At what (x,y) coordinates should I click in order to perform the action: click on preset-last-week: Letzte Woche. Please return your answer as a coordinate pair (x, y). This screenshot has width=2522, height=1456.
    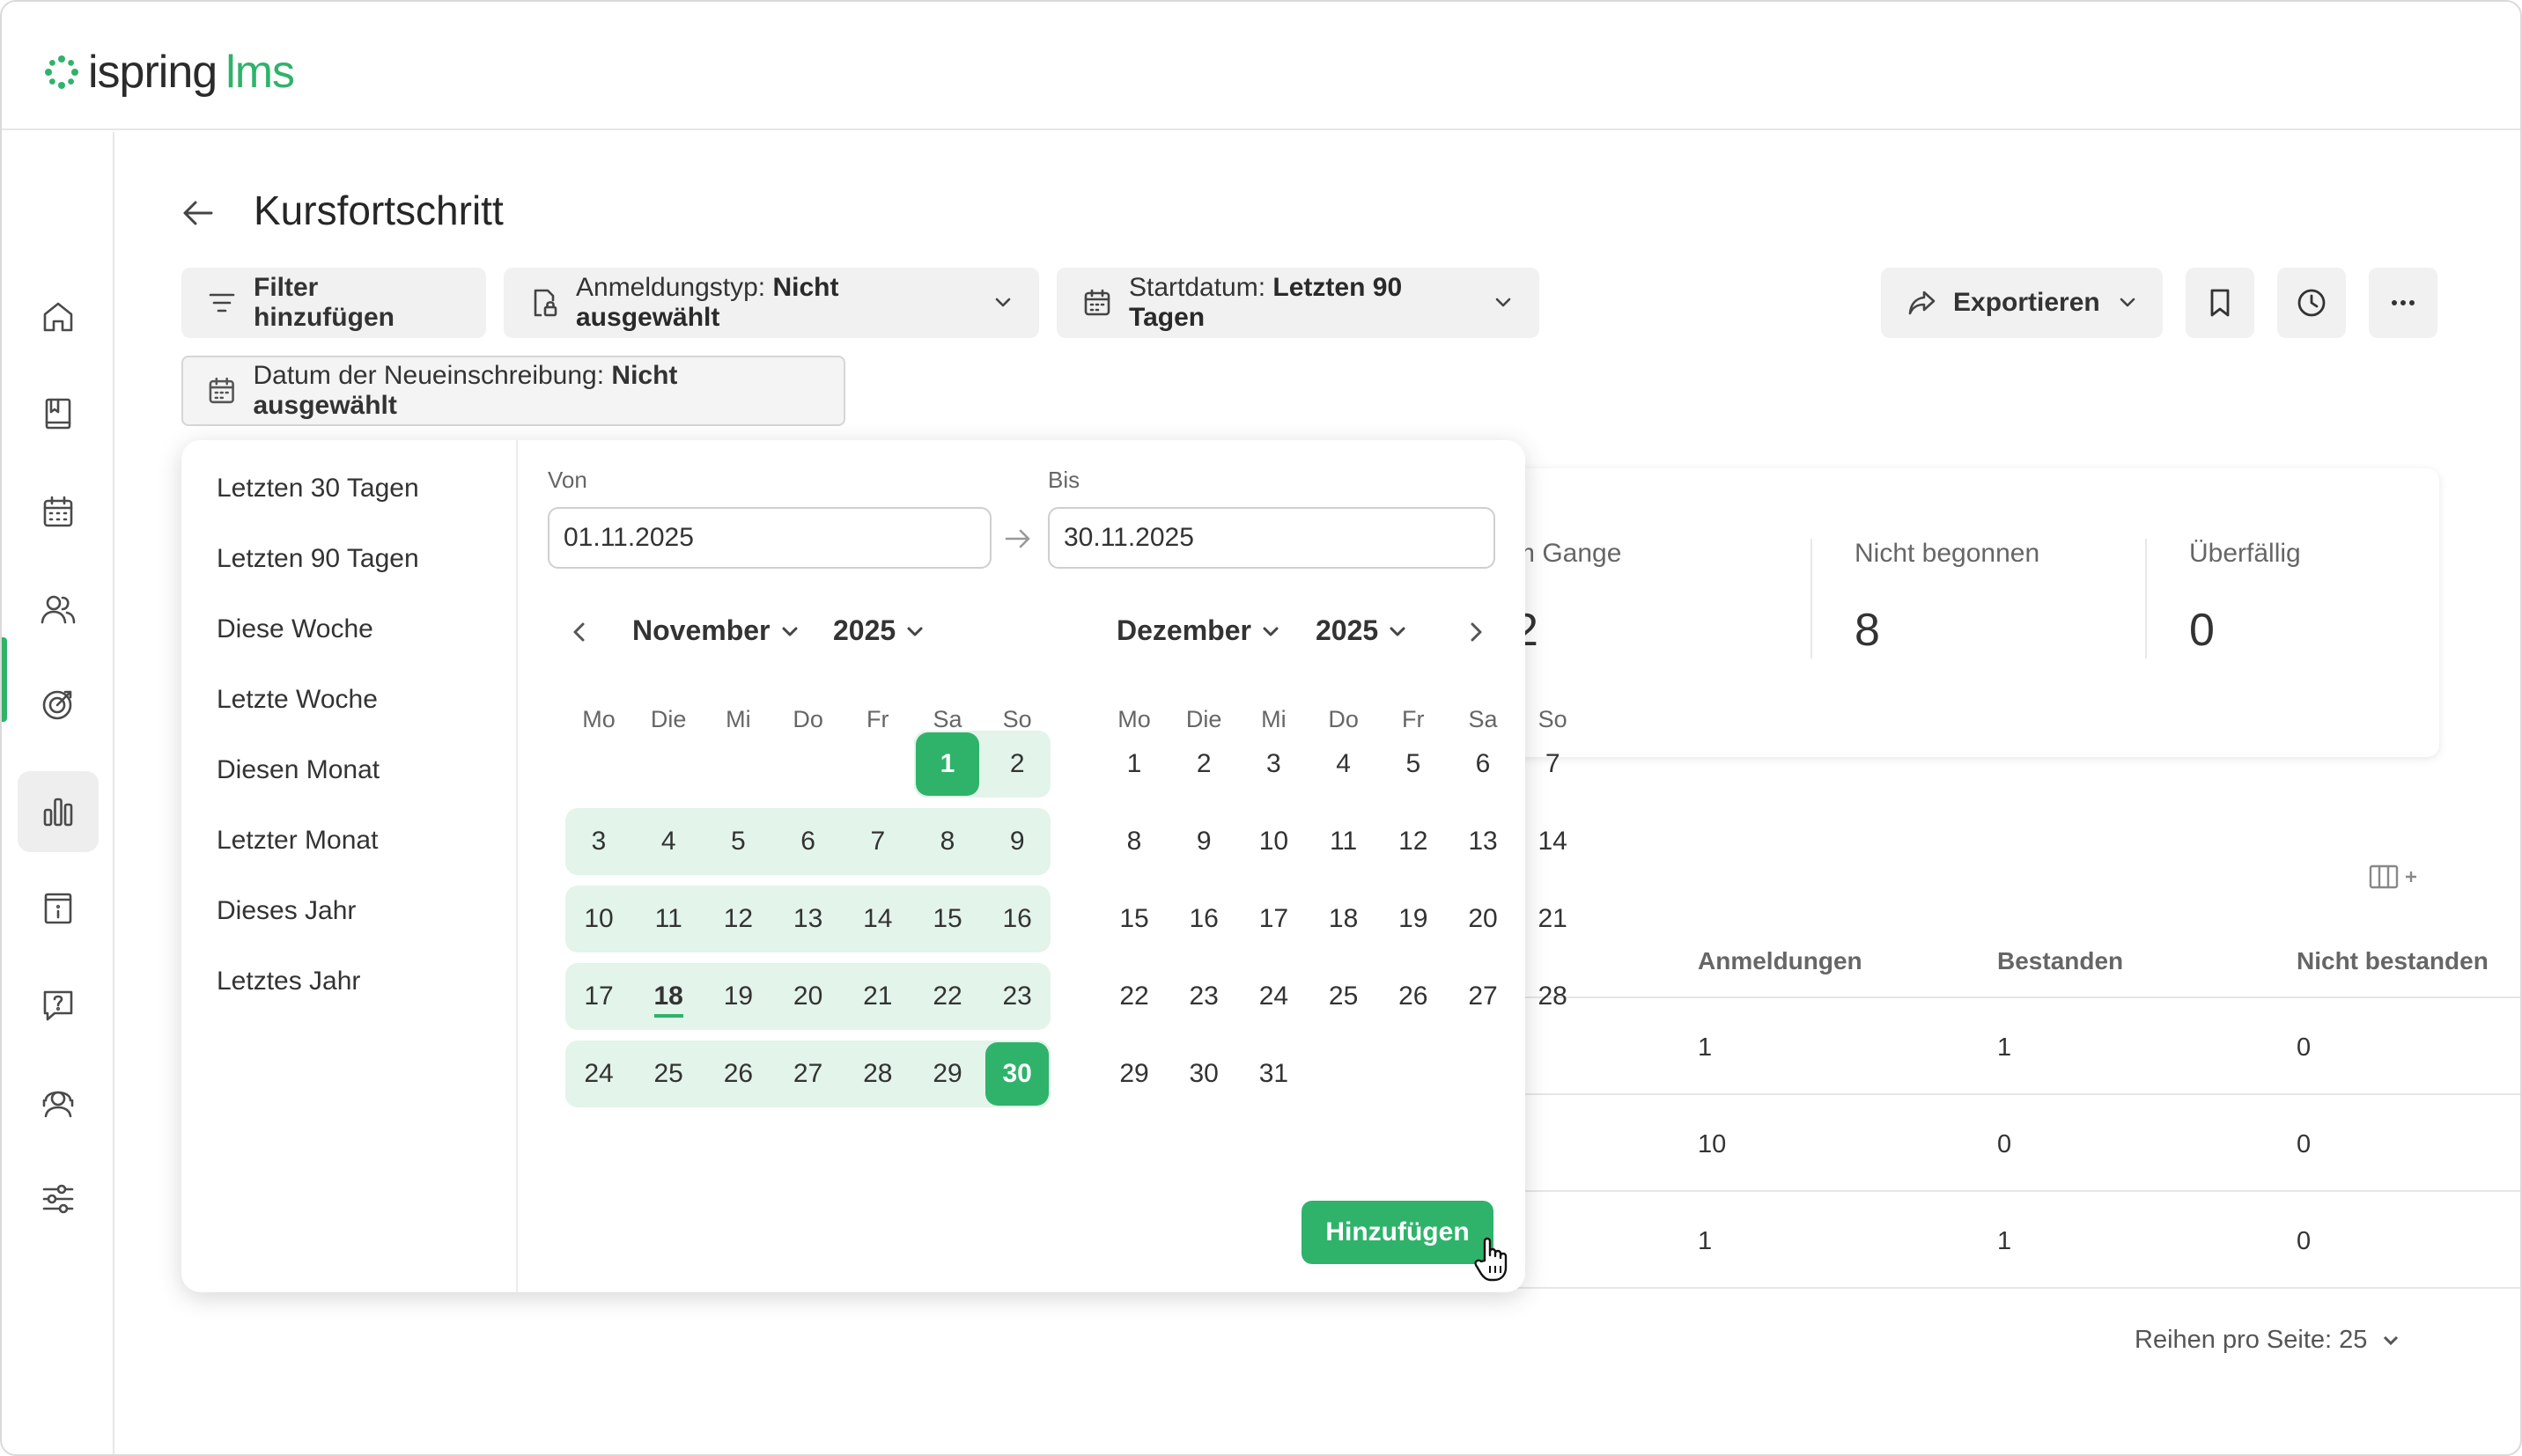
    Looking at the image, I should click on (297, 700).